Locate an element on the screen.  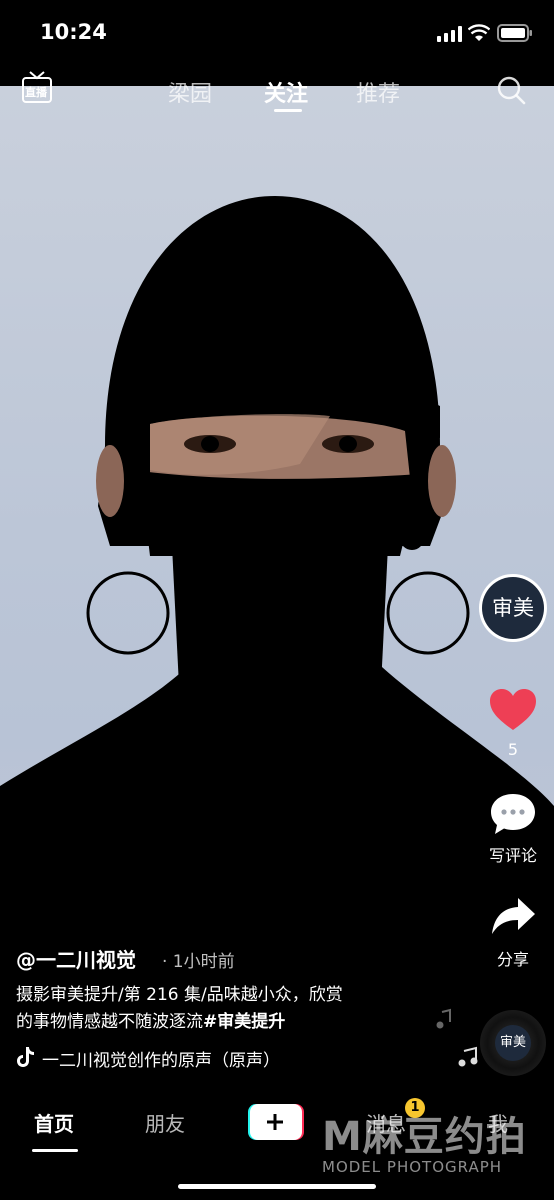
music-disc: 审美 is located at coordinates (513, 1043).